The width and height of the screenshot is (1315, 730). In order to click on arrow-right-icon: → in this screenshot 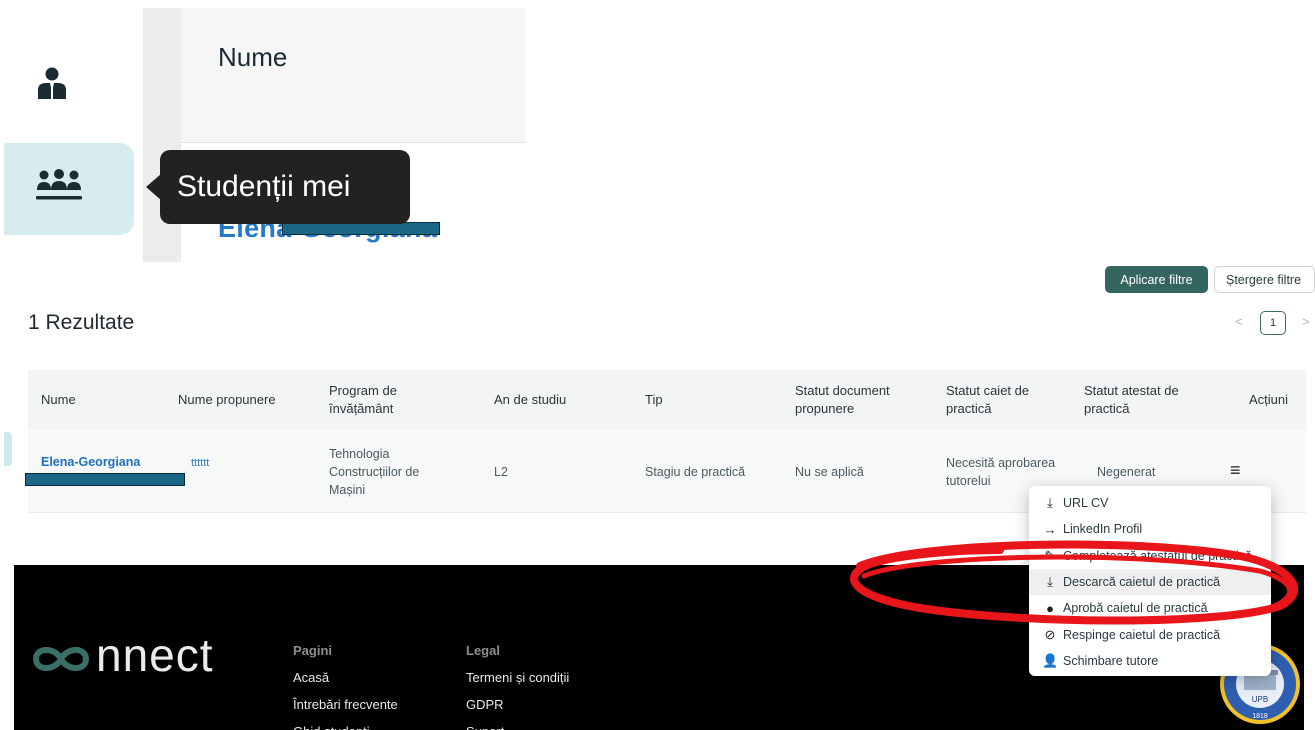, I will do `click(1050, 529)`.